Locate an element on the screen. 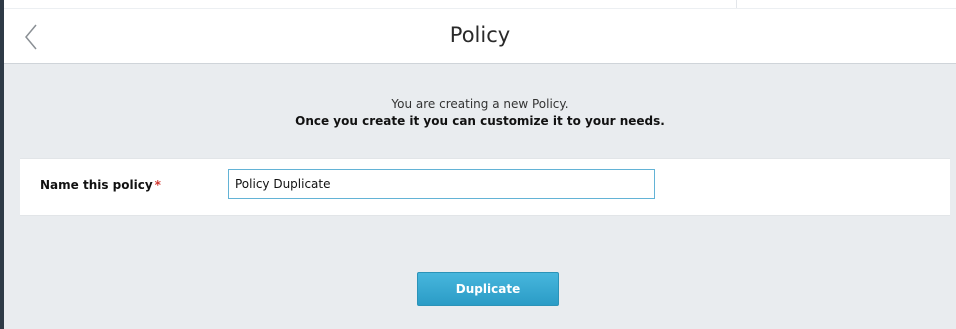 Image resolution: width=956 pixels, height=329 pixels. top-strip is located at coordinates (480, 4).